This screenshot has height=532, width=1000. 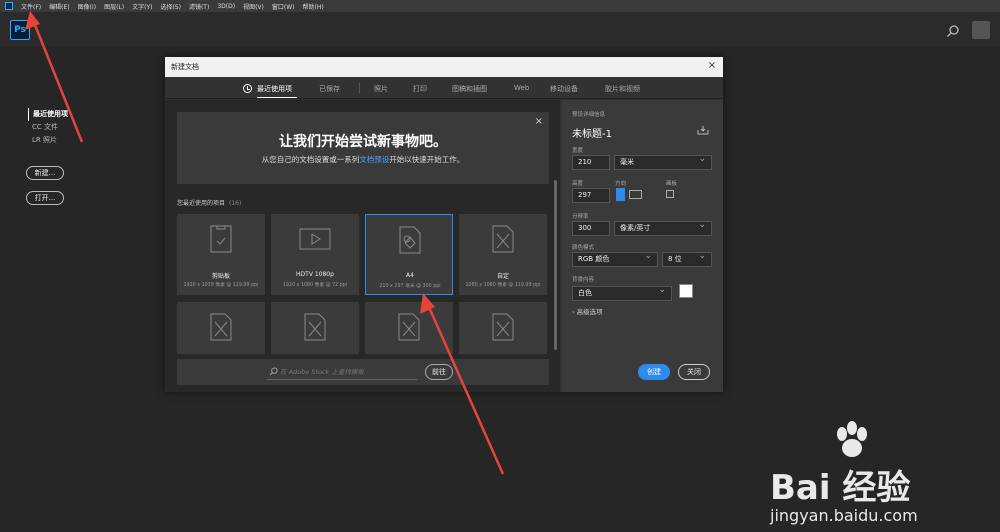 I want to click on advanced-options-toggle: › 高级选项, so click(x=587, y=311).